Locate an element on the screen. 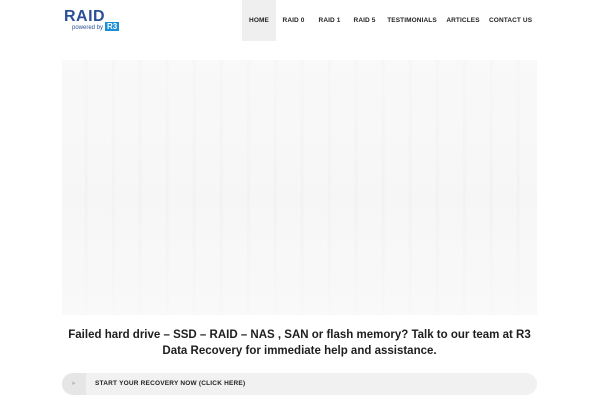 This screenshot has height=400, width=600. site-logo: RAID powered by R3 is located at coordinates (94, 22).